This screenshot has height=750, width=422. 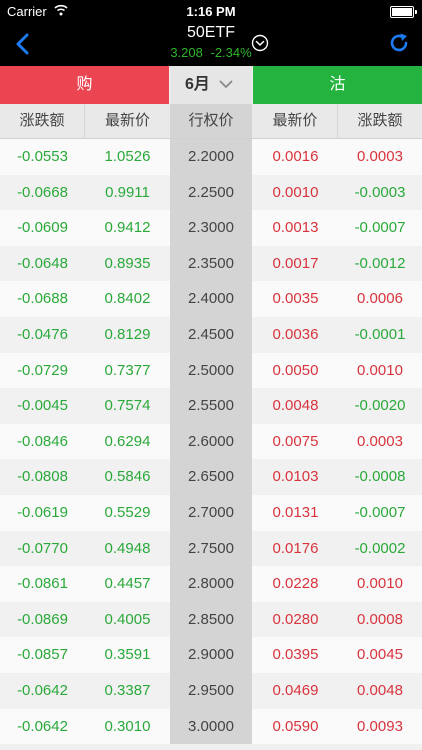 I want to click on strike-price-cell: 2.6000, so click(x=211, y=441).